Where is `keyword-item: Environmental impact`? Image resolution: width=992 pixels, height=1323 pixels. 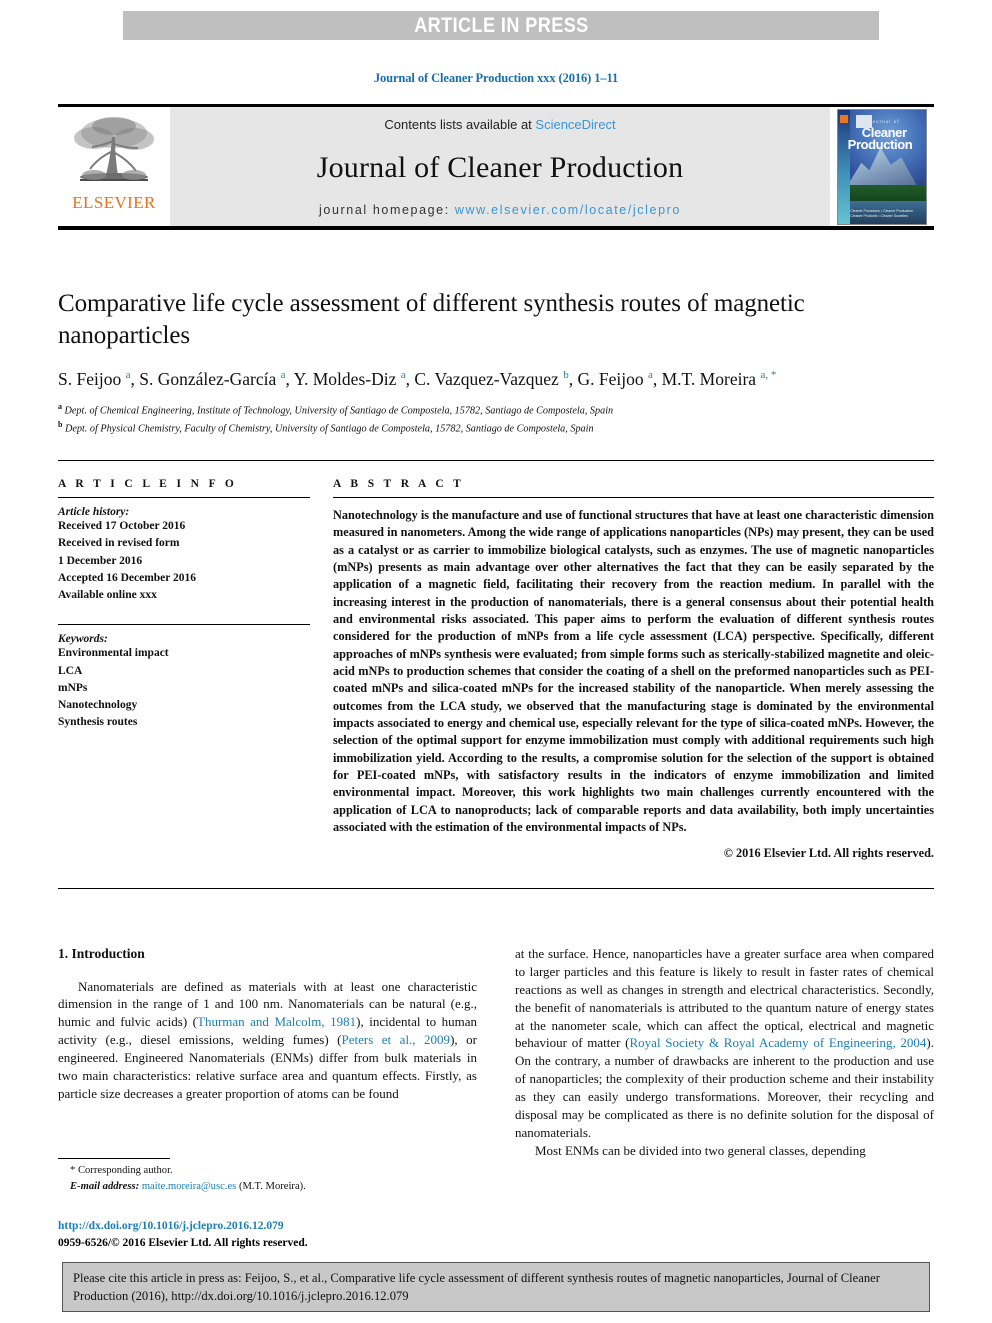
keyword-item: Environmental impact is located at coordinates (113, 653).